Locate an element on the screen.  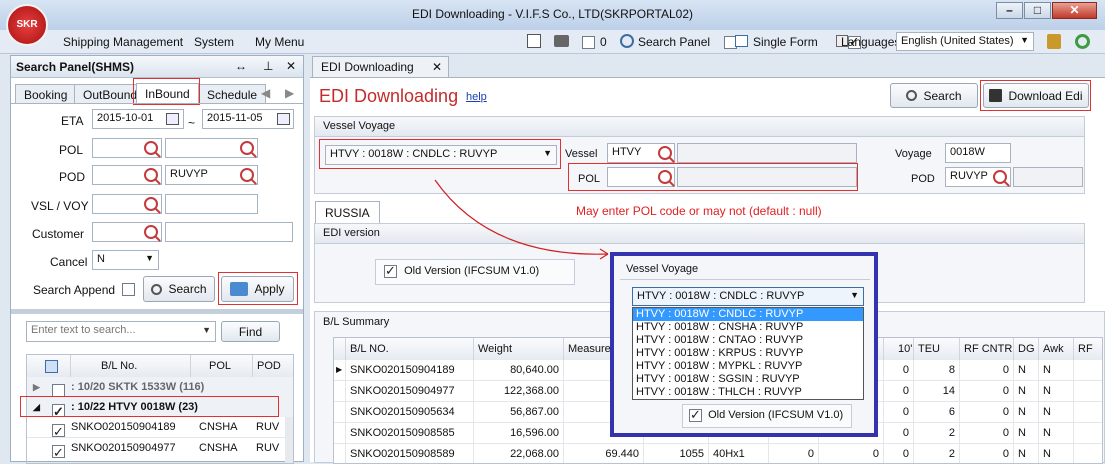
dropdown-option: HTVY : 0018W : MYPKL : RUVYP is located at coordinates (748, 366).